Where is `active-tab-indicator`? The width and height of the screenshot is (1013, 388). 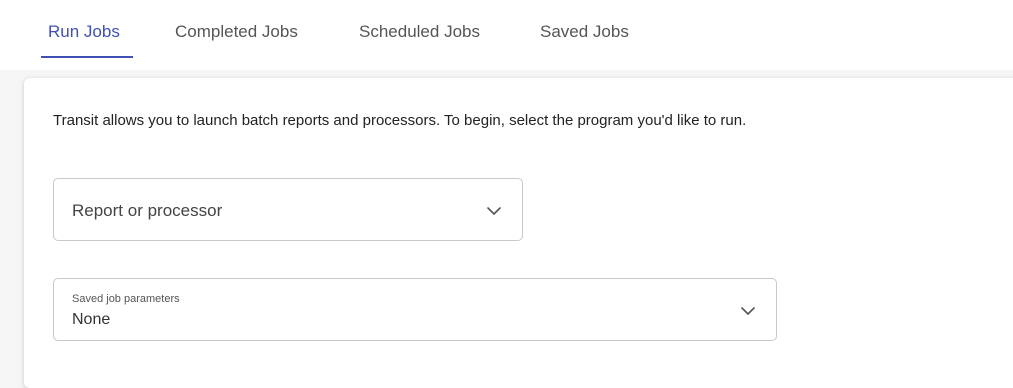 active-tab-indicator is located at coordinates (87, 57).